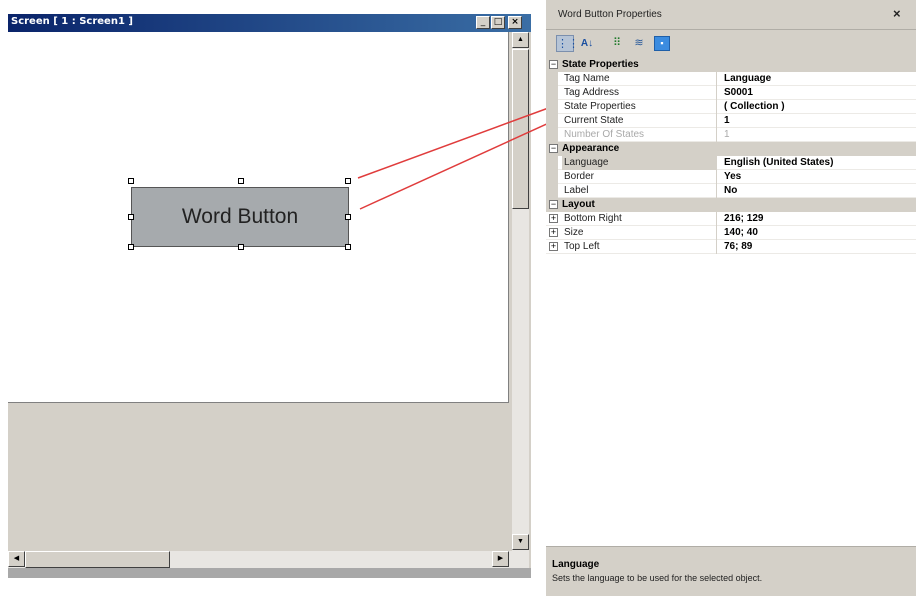 The image size is (916, 596). What do you see at coordinates (520, 129) in the screenshot?
I see `vertical-scroll-thumb` at bounding box center [520, 129].